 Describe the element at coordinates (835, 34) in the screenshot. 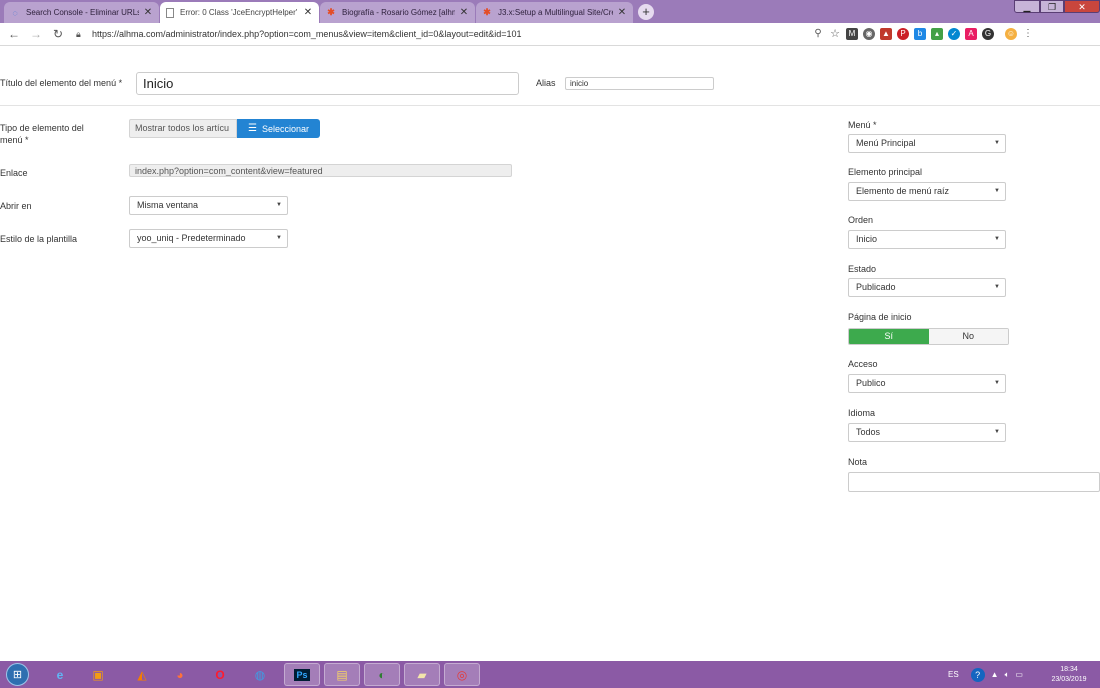

I see `bookmark-star-icon: ☆` at that location.